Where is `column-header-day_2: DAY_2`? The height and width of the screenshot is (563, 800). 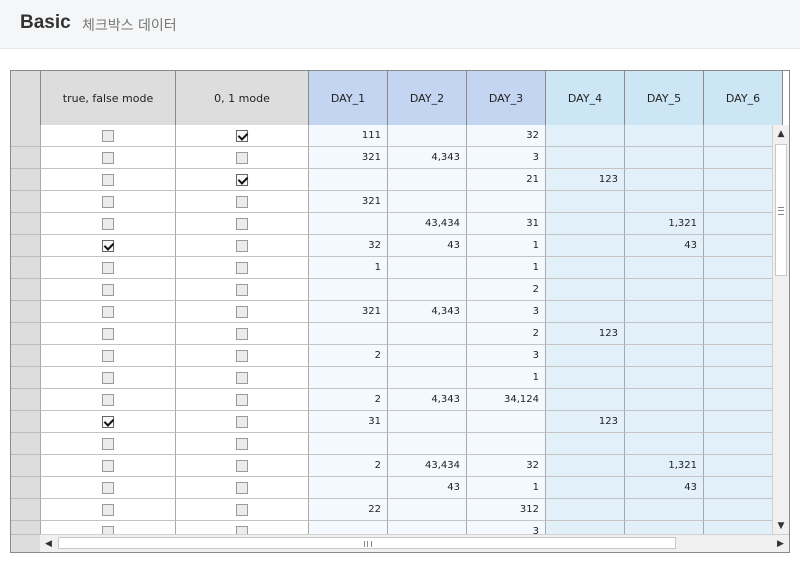
column-header-day_2: DAY_2 is located at coordinates (427, 98).